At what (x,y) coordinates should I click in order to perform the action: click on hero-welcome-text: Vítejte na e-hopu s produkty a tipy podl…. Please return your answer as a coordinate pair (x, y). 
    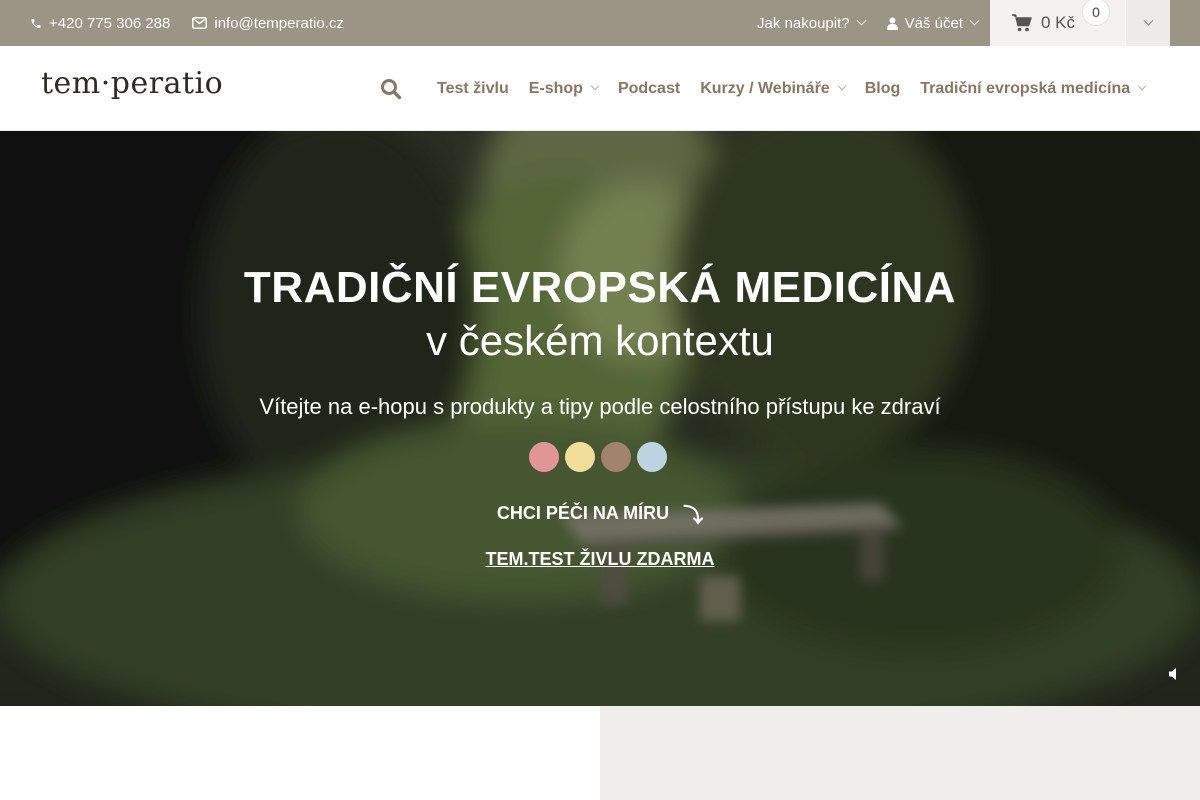
    Looking at the image, I should click on (600, 406).